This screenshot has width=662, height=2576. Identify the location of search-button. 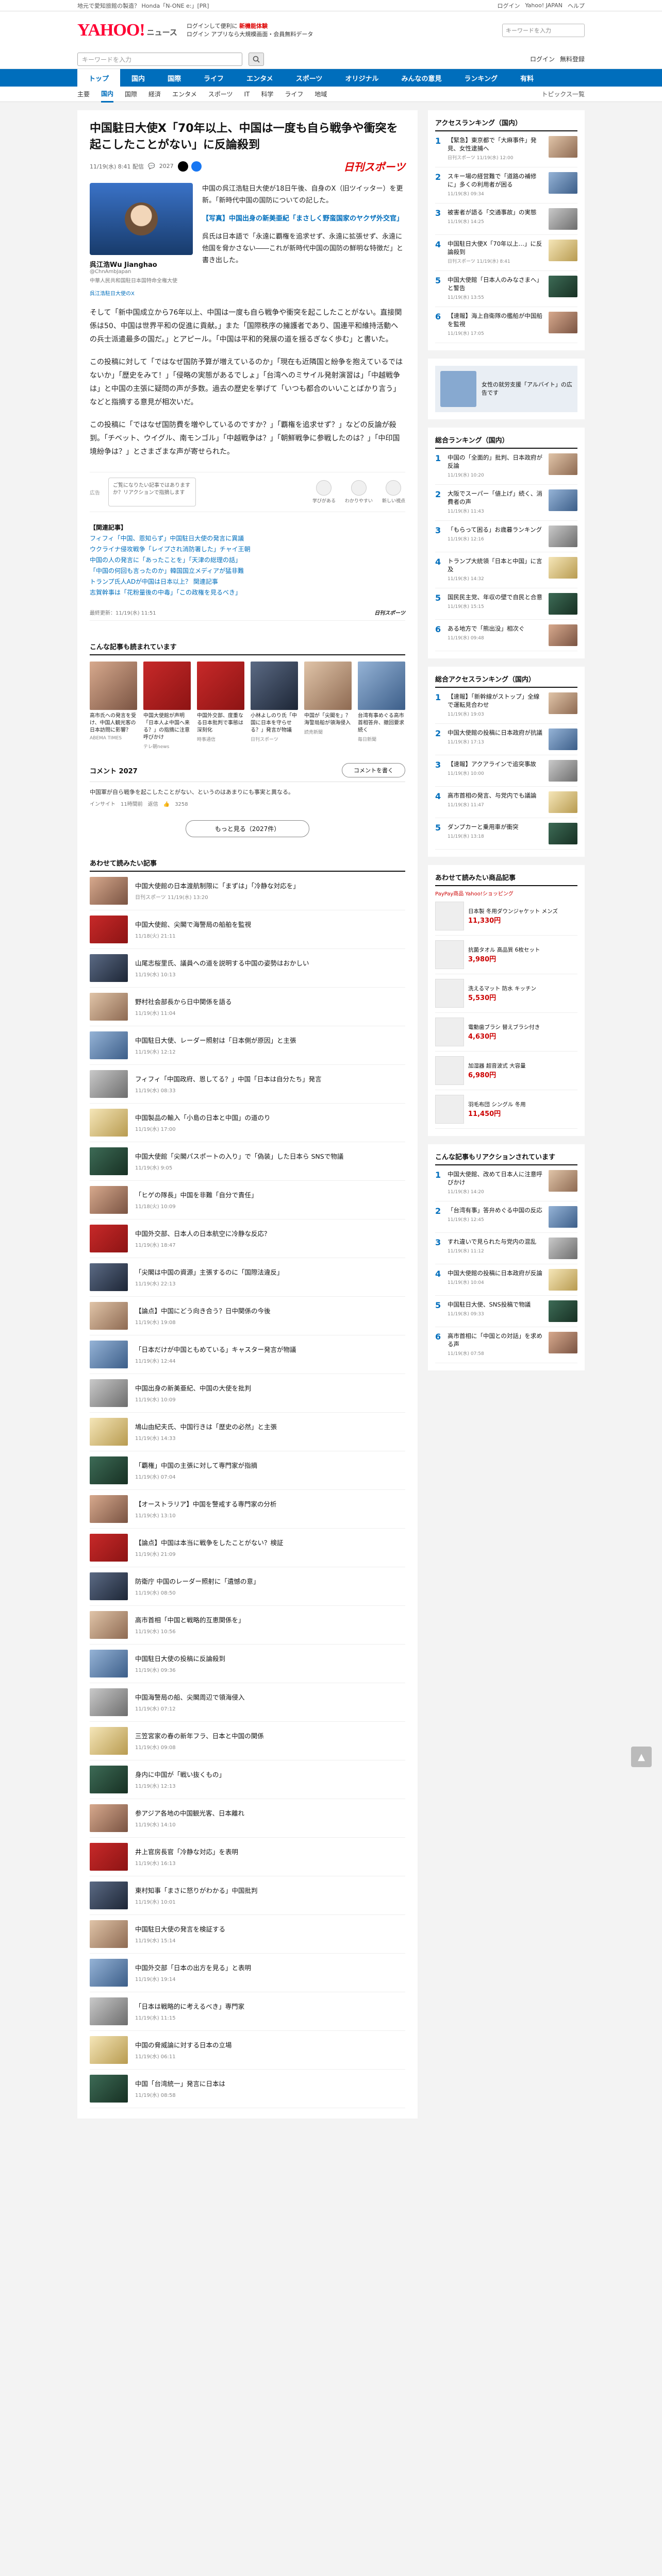
(256, 59).